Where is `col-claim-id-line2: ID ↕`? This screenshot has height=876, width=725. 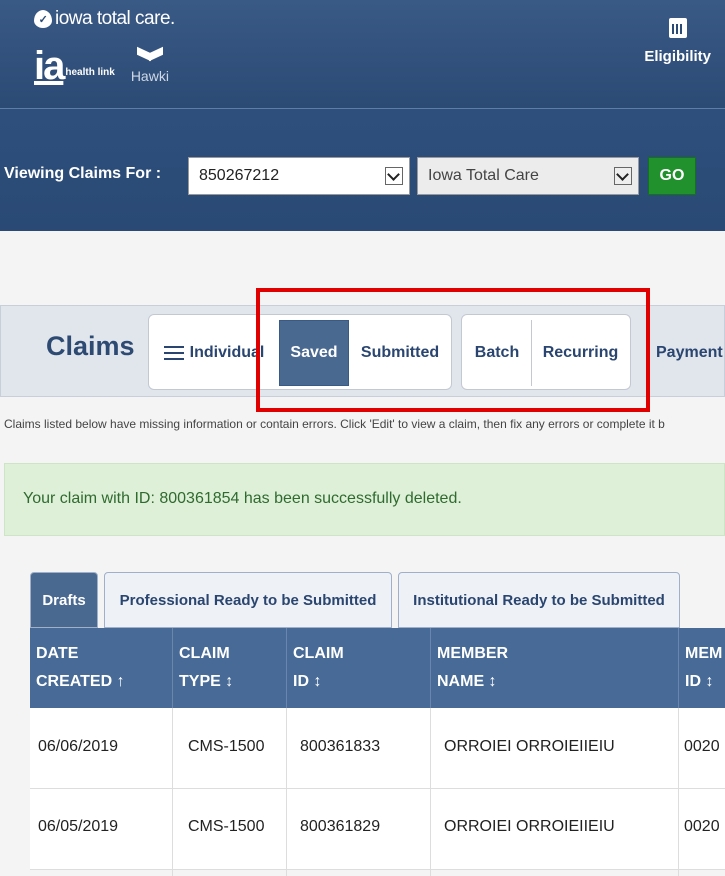 col-claim-id-line2: ID ↕ is located at coordinates (307, 681).